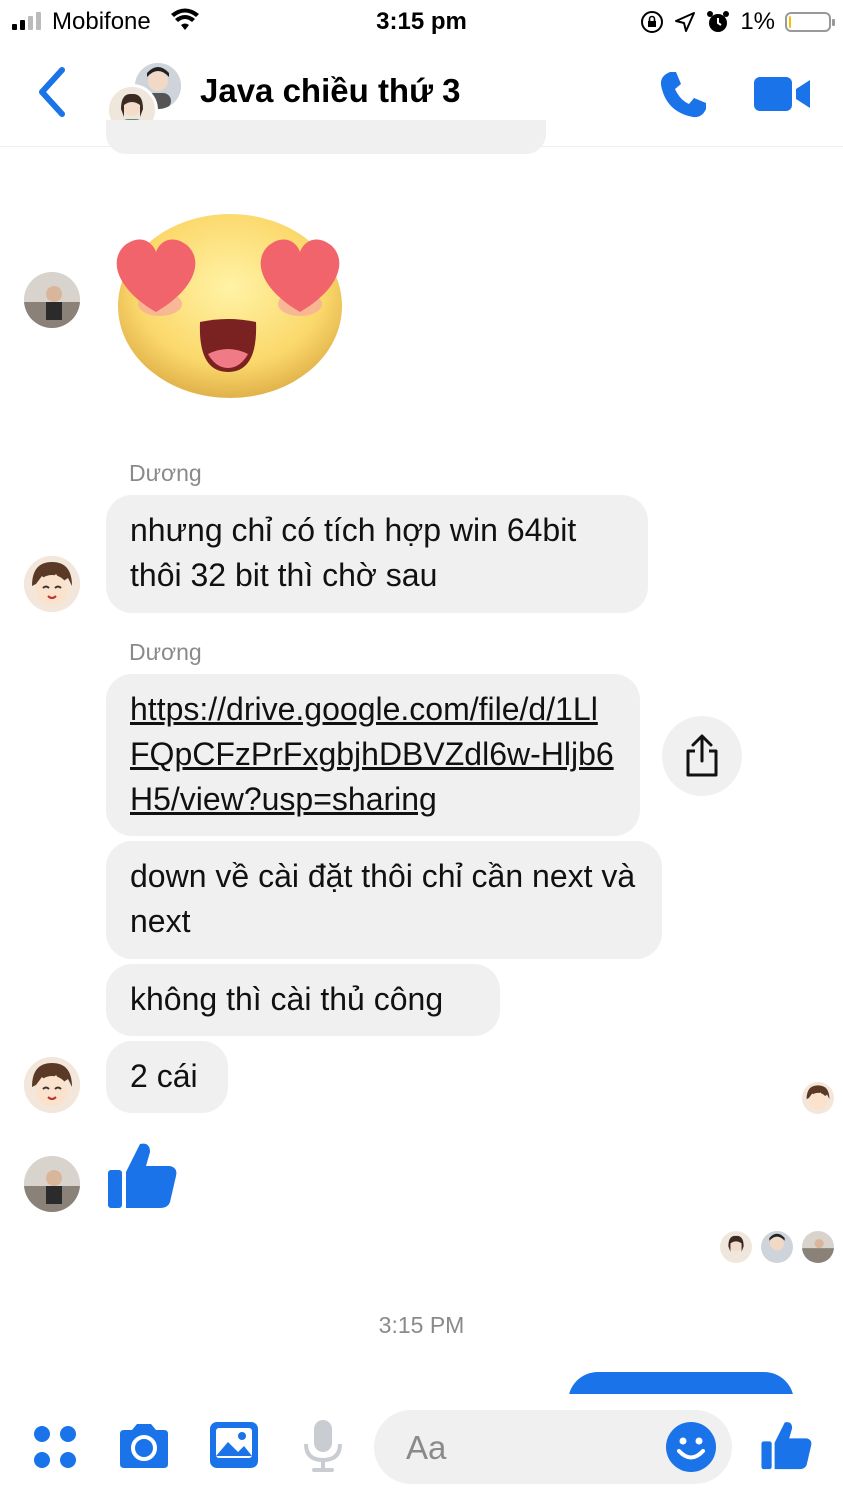 The height and width of the screenshot is (1499, 843). What do you see at coordinates (790, 22) in the screenshot?
I see `battery-level-fill` at bounding box center [790, 22].